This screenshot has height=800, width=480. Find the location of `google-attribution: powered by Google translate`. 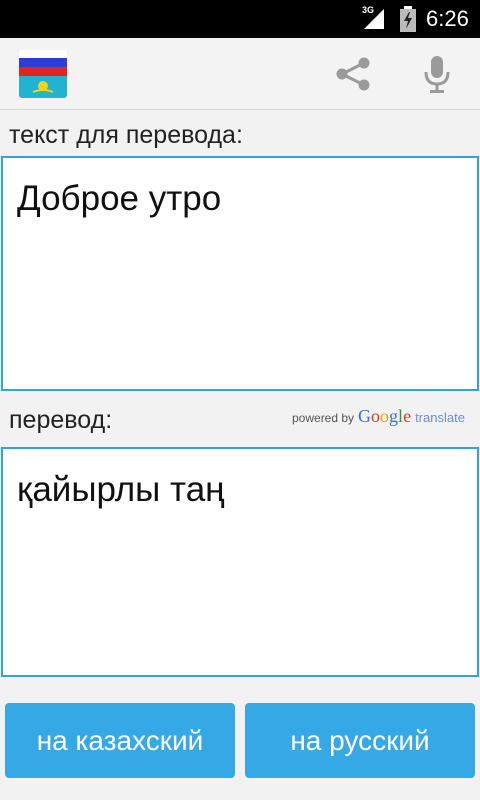

google-attribution: powered by Google translate is located at coordinates (378, 417).